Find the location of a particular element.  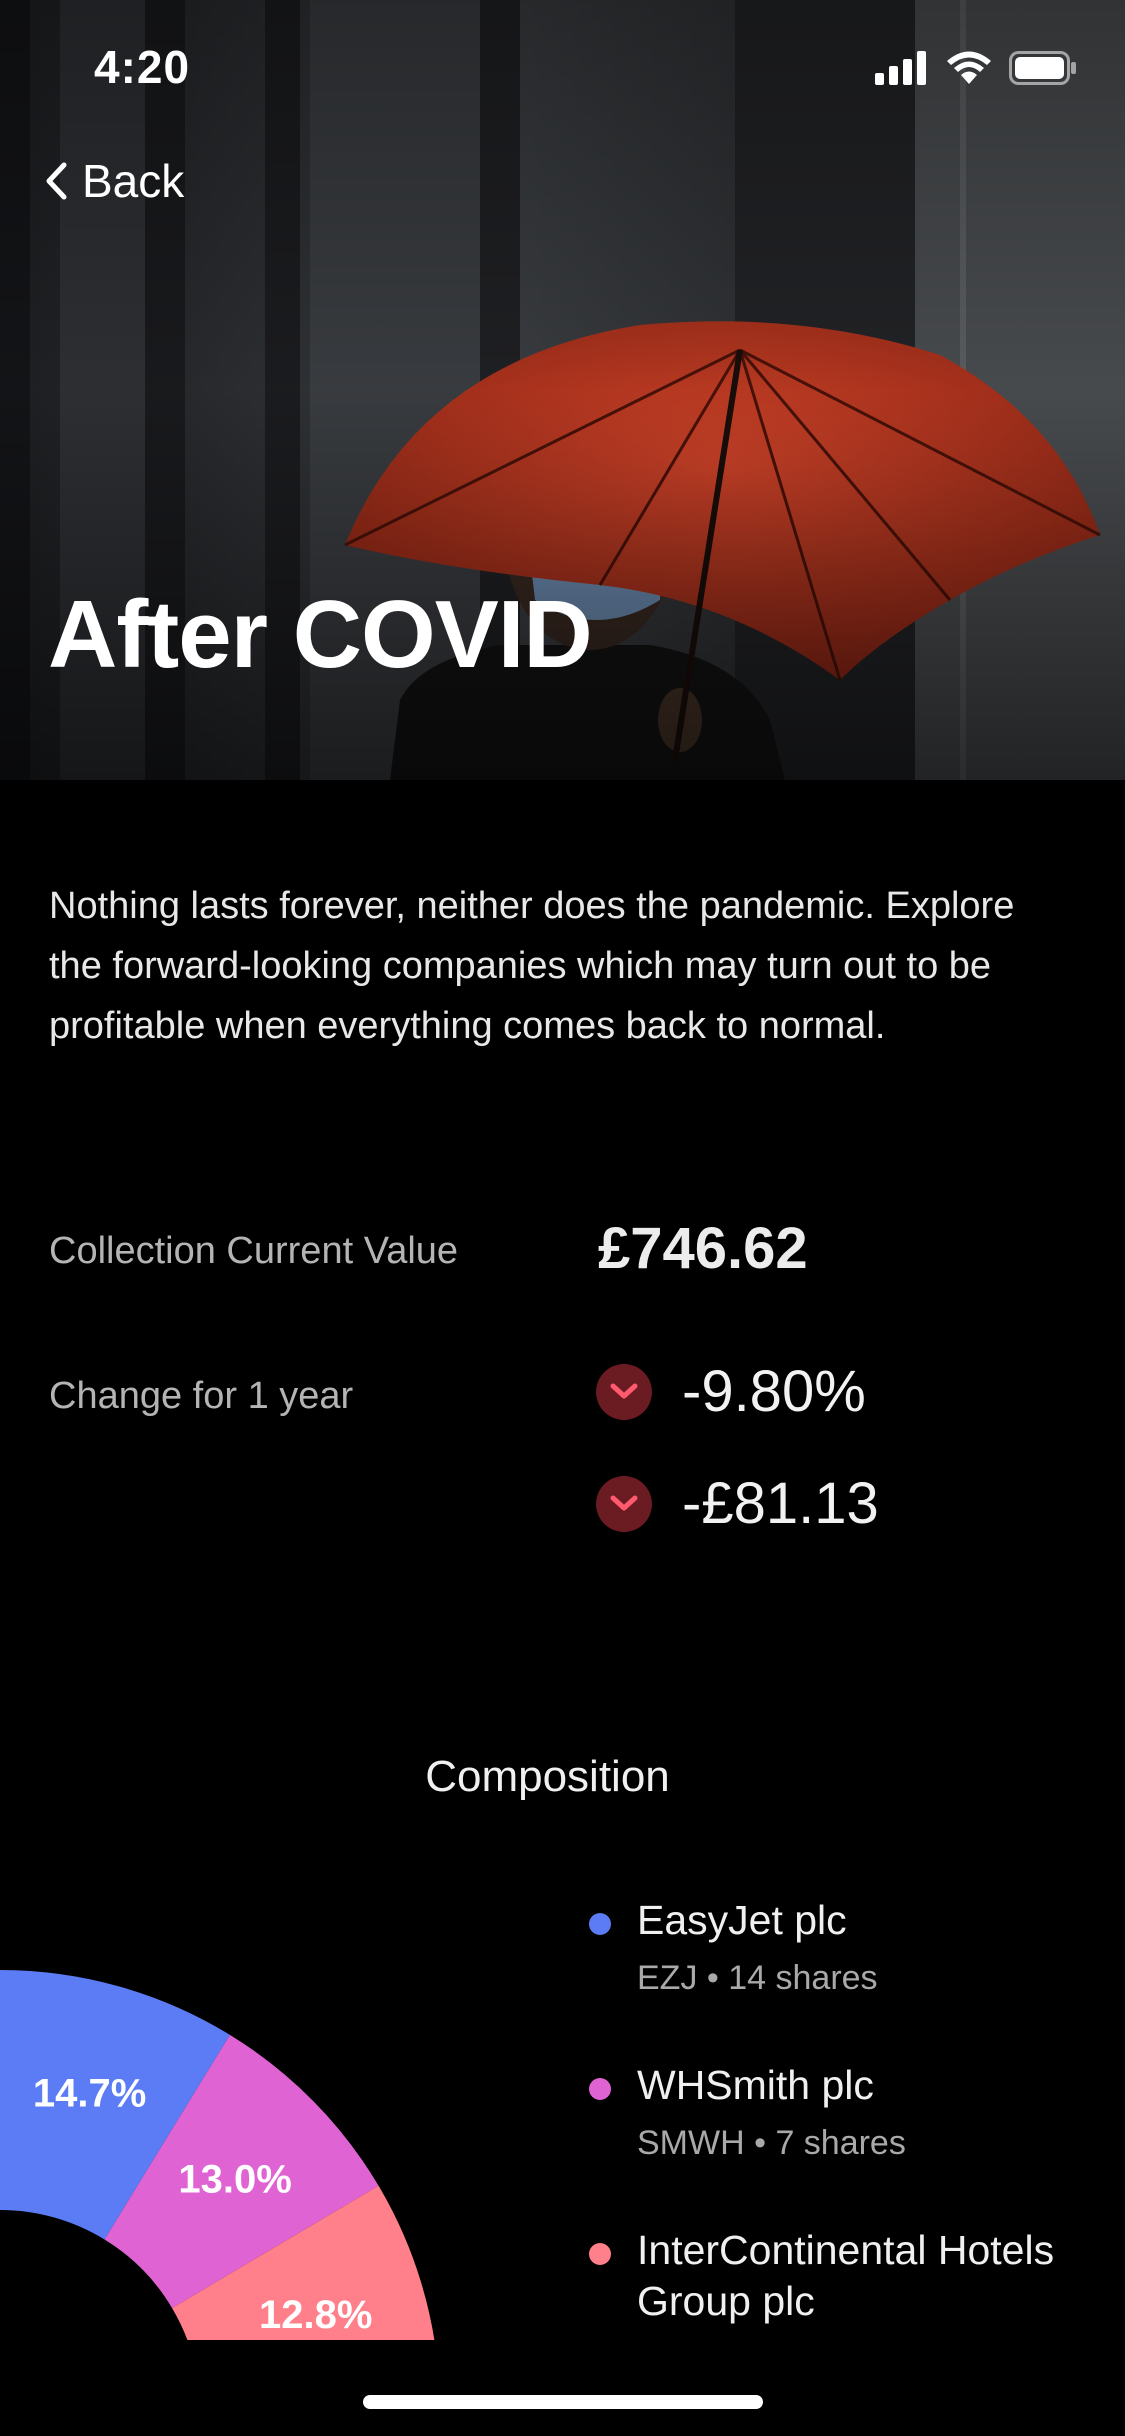

holding-meta: EZJ • 14 shares is located at coordinates (757, 1978).